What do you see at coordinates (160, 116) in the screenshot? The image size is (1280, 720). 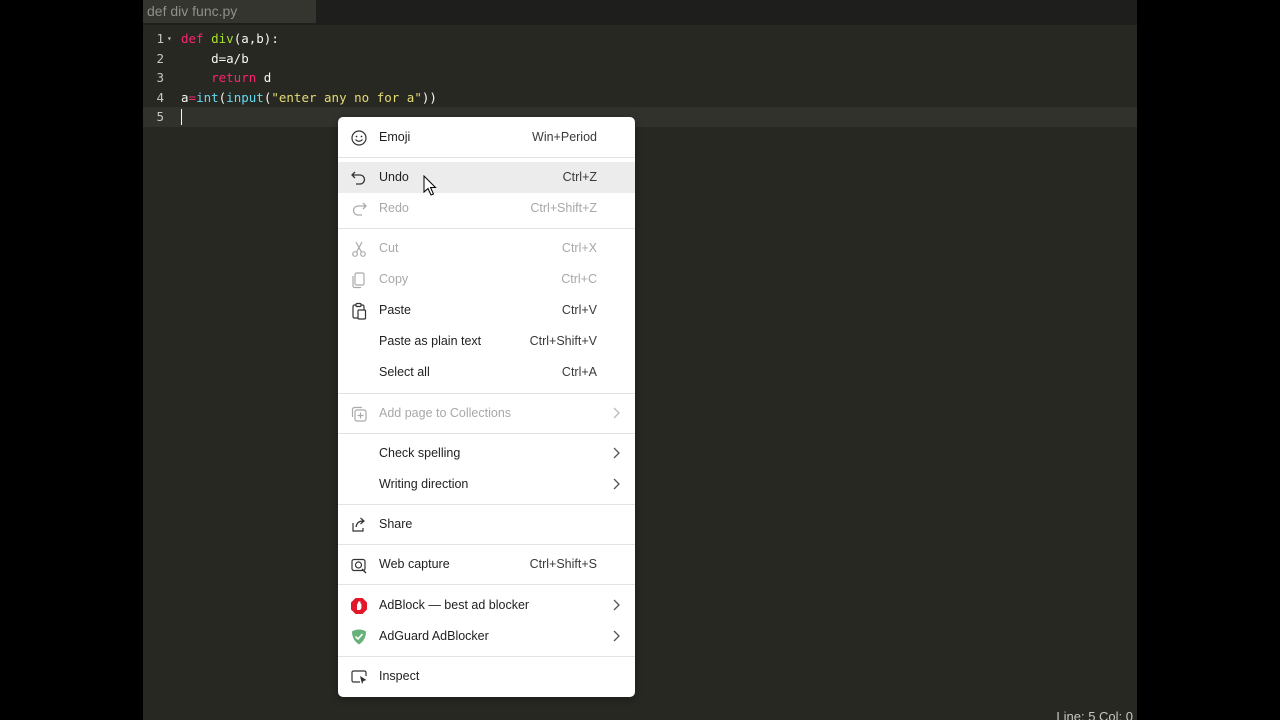 I see `line-number: 5` at bounding box center [160, 116].